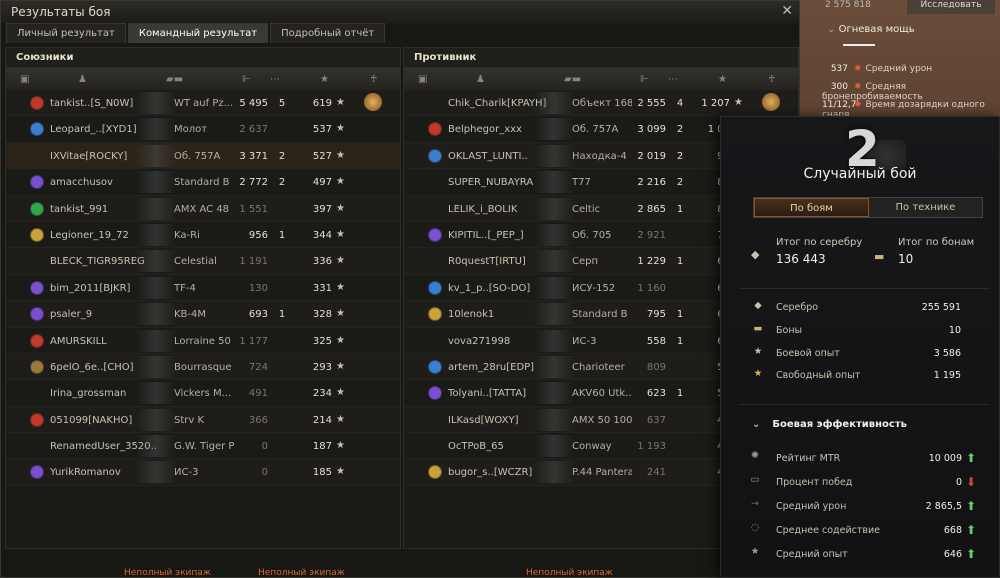  I want to click on divider, so click(865, 404).